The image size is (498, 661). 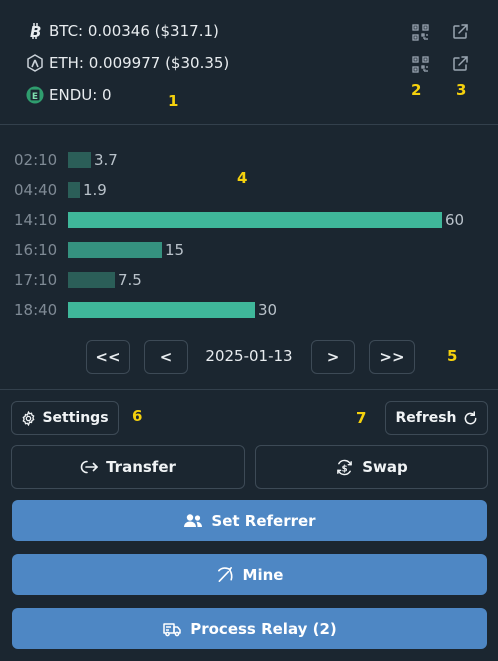 I want to click on refresh-icon, so click(x=470, y=418).